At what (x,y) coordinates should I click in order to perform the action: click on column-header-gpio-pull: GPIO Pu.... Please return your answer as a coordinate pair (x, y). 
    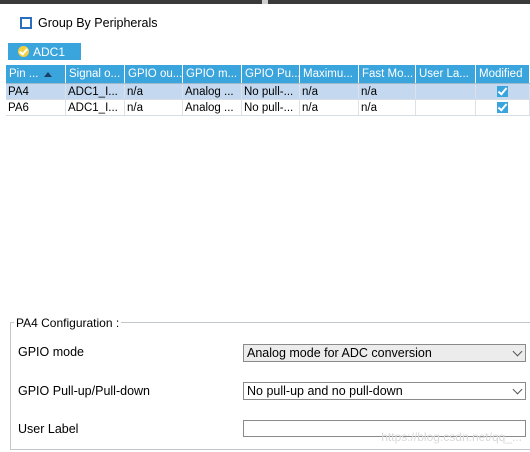
    Looking at the image, I should click on (271, 74).